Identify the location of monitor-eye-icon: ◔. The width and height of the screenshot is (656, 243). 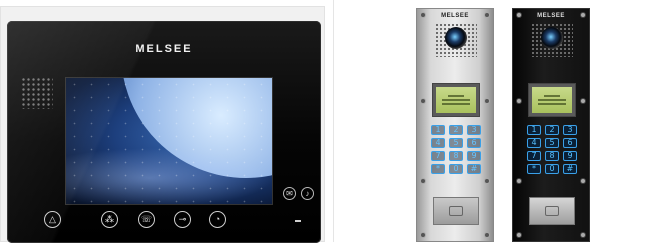
(217, 219).